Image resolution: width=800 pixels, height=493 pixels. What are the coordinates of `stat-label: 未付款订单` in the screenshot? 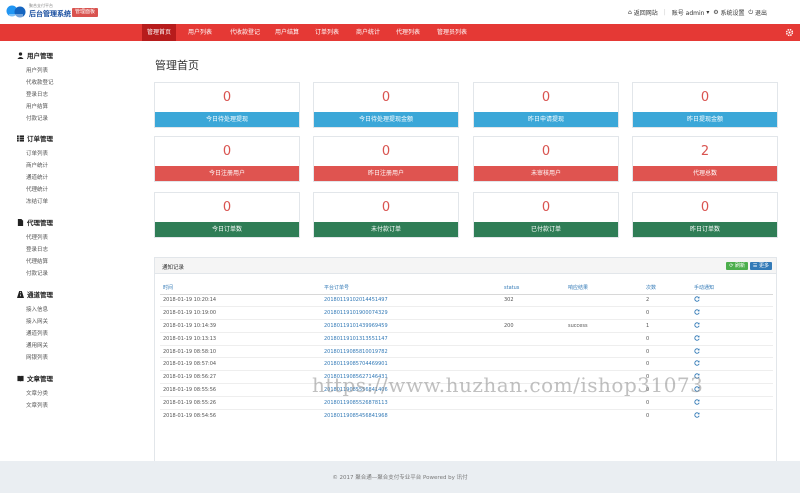 It's located at (386, 229).